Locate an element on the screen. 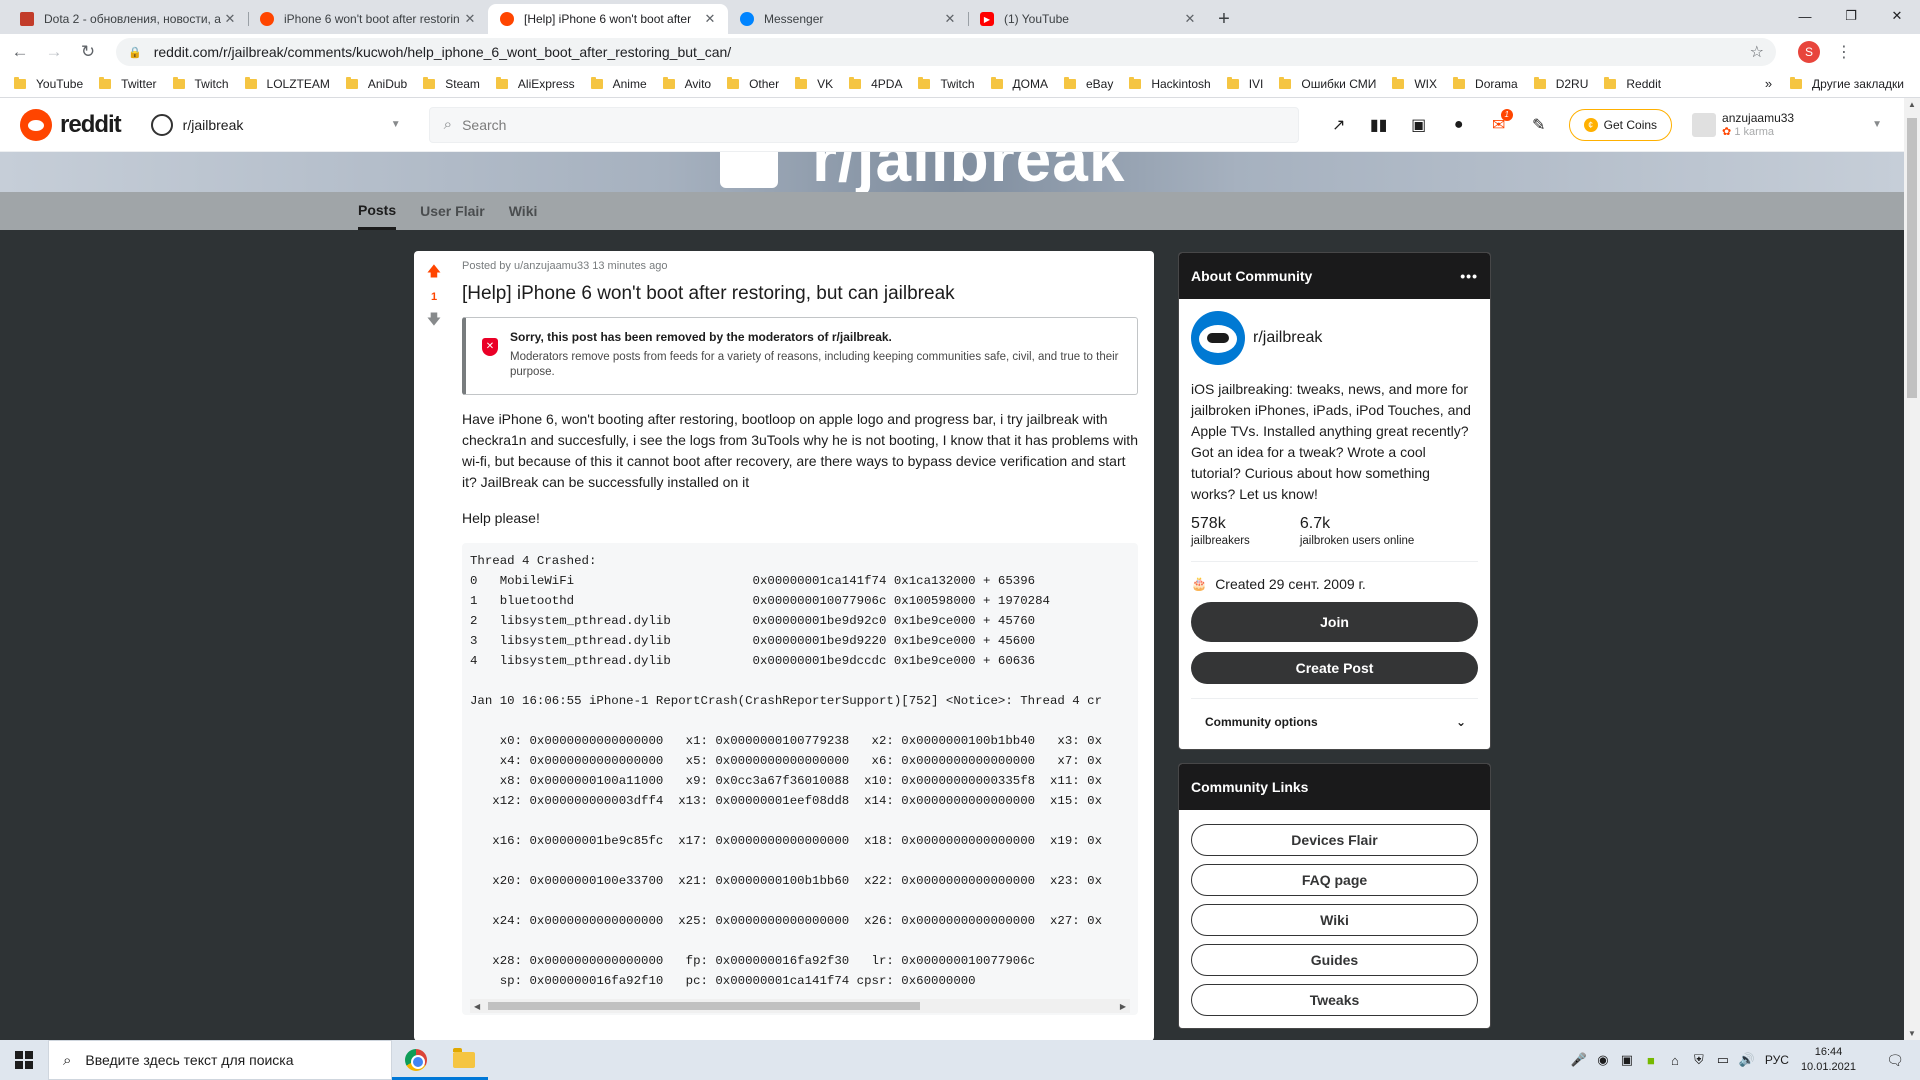 The height and width of the screenshot is (1080, 1920). action-center-icon: 🗨 is located at coordinates (1895, 1060).